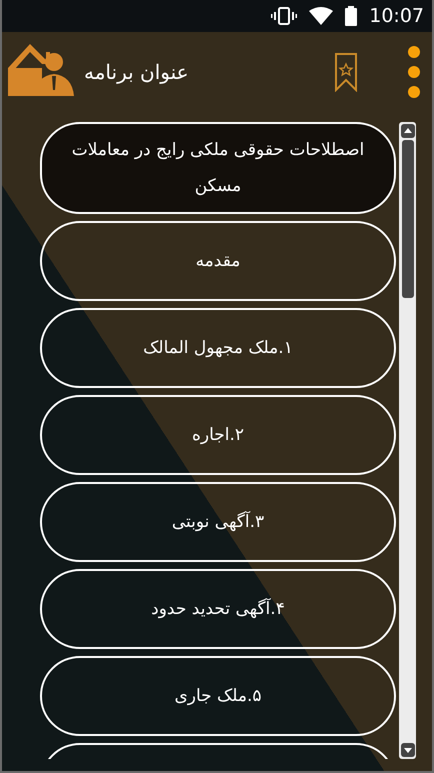  Describe the element at coordinates (396, 16) in the screenshot. I see `clock: 10:07` at that location.